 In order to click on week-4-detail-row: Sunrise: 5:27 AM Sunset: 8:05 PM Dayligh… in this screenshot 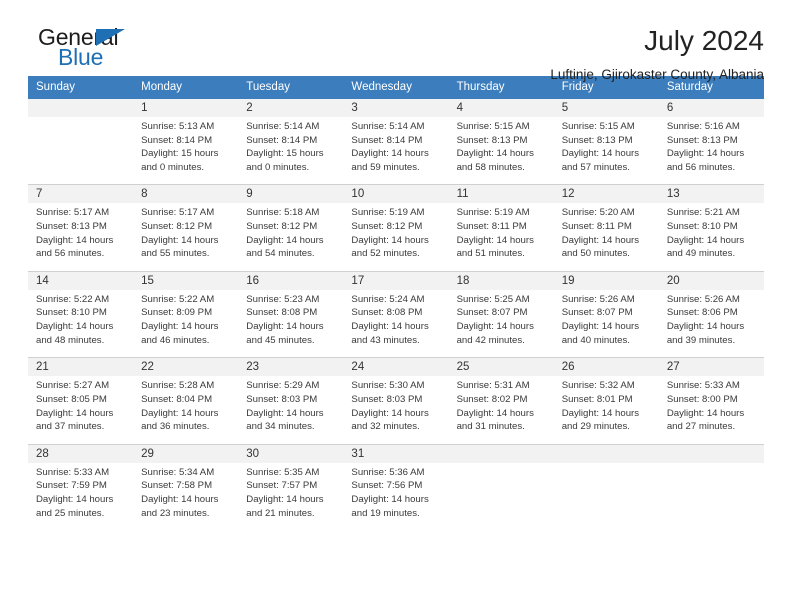, I will do `click(396, 410)`.